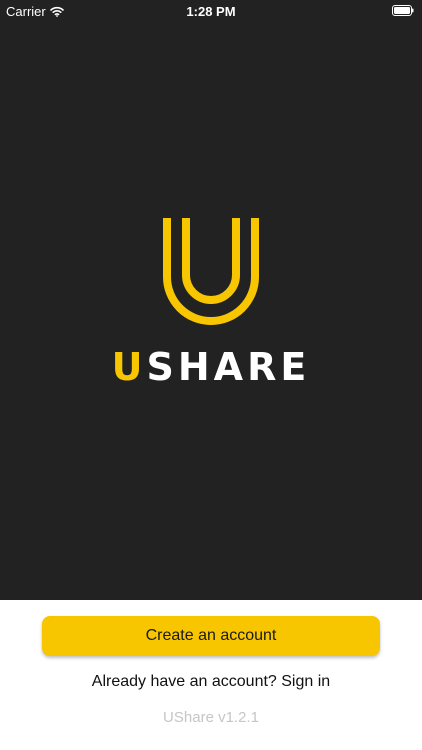 This screenshot has height=750, width=422. I want to click on app-version-label: UShare v1.2.1, so click(211, 717).